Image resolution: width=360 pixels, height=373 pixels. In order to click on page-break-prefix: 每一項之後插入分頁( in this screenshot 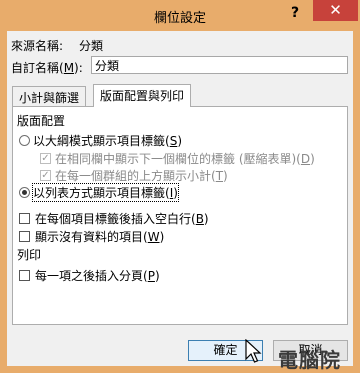, I will do `click(91, 276)`.